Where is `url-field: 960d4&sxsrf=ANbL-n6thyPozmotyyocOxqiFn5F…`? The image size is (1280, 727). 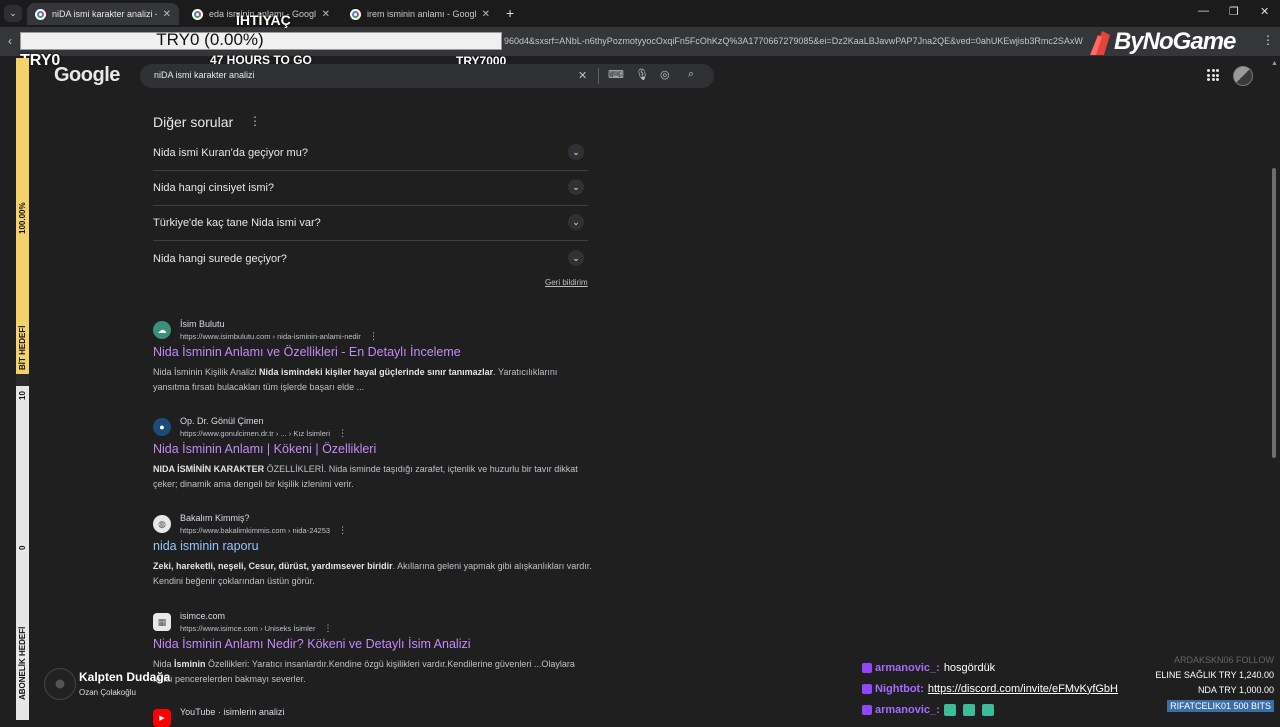
url-field: 960d4&sxsrf=ANbL-n6thyPozmotyyocOxqiFn5F… is located at coordinates (799, 41).